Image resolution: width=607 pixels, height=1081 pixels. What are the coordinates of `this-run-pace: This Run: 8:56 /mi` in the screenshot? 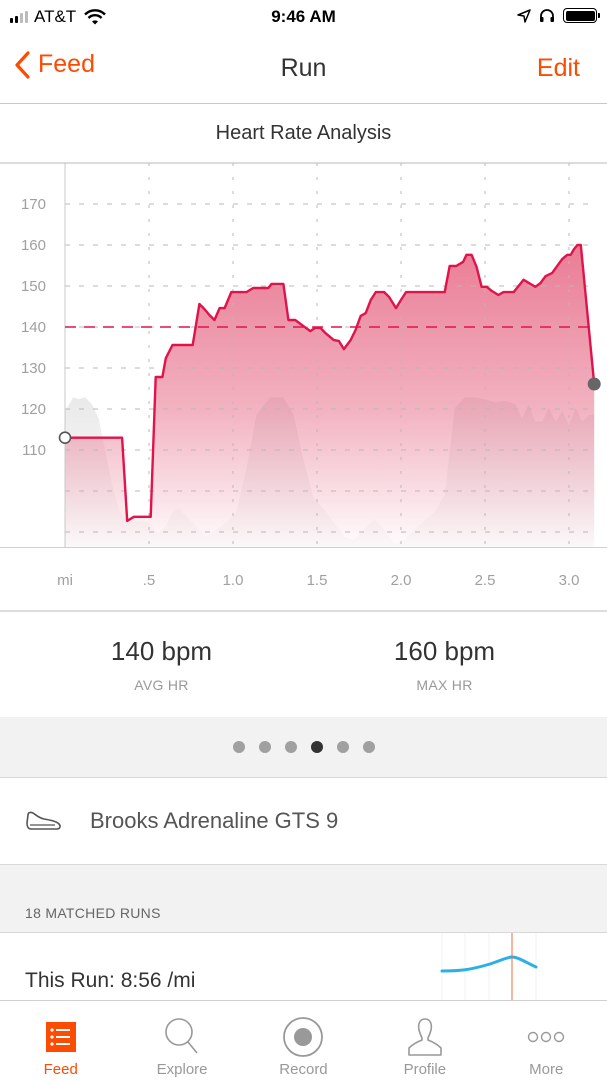 It's located at (110, 980).